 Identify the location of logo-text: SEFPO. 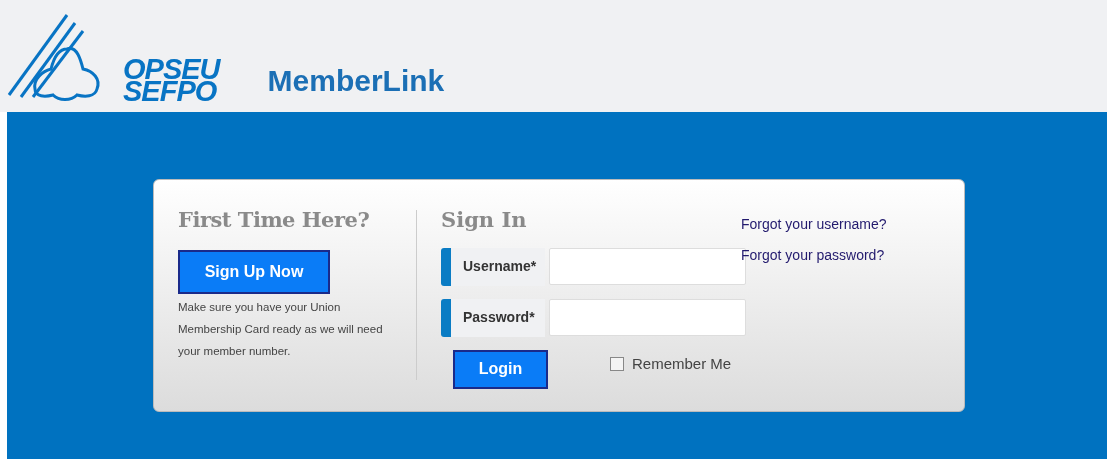
(170, 91).